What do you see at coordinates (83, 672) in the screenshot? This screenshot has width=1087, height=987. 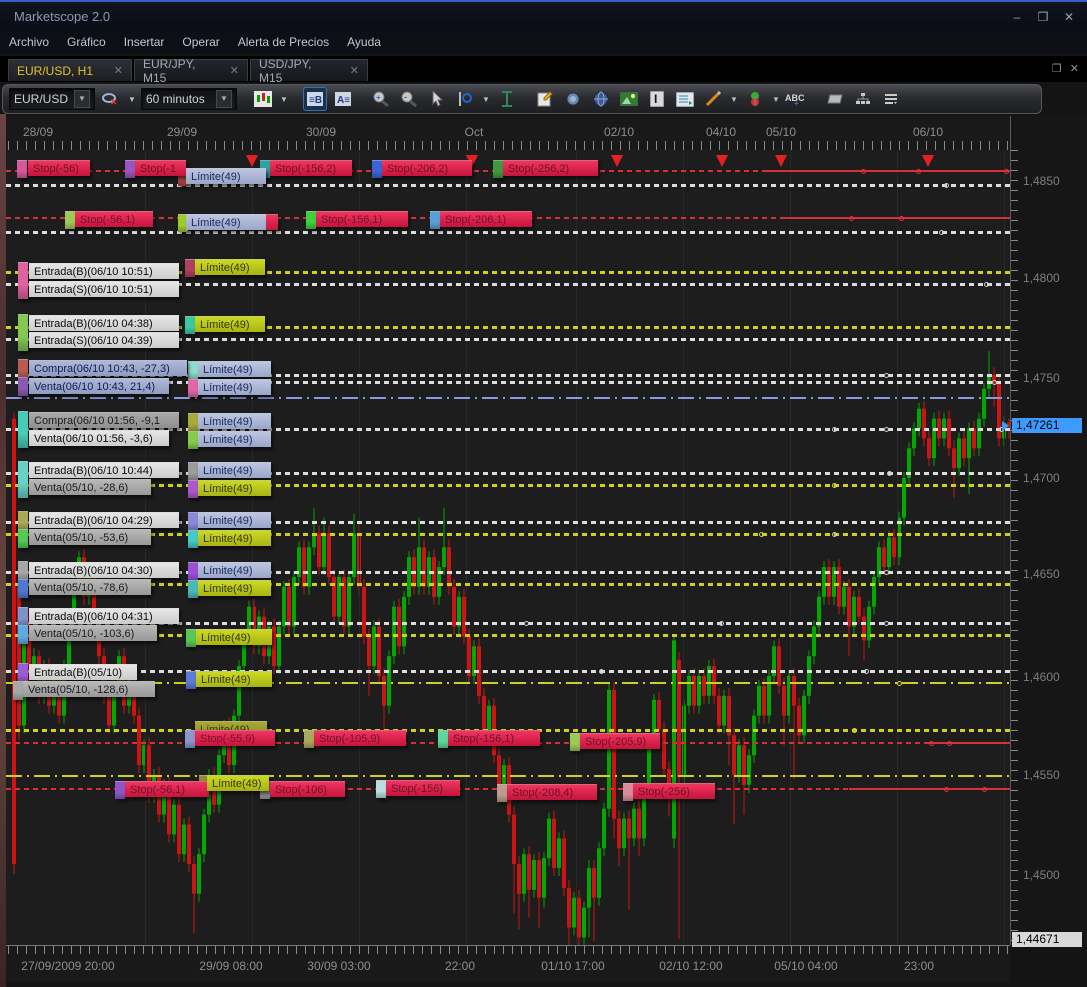 I see `order-label: Entrada(B)(05/10)` at bounding box center [83, 672].